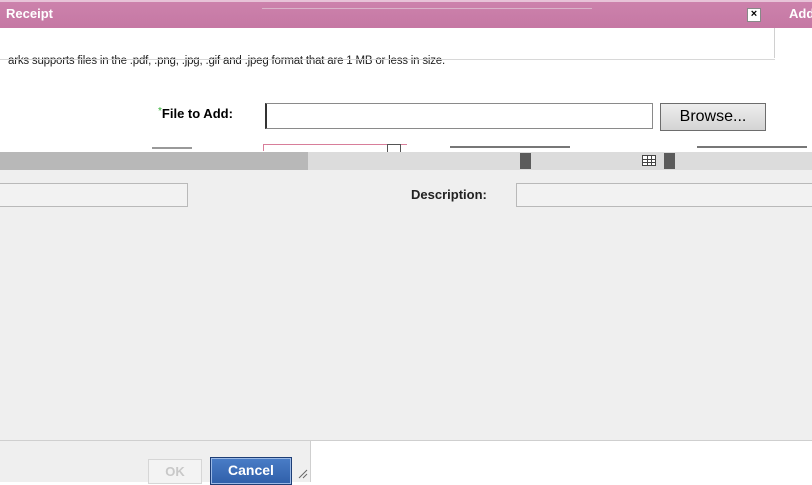  Describe the element at coordinates (649, 160) in the screenshot. I see `calendar-icon` at that location.